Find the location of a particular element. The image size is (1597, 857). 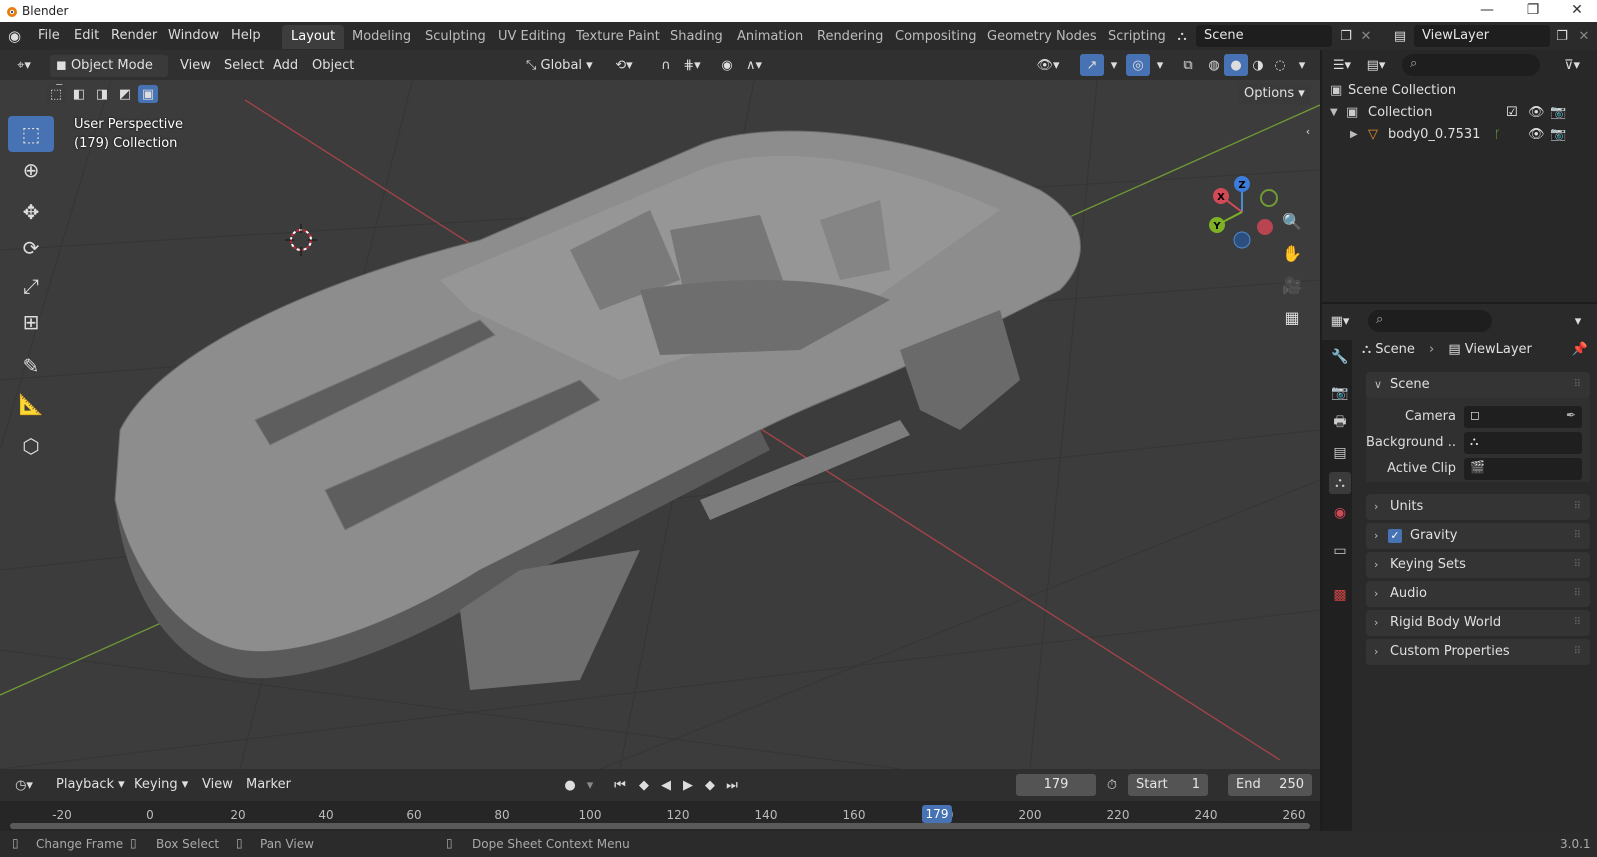

gravity-checkbox: ✓ is located at coordinates (1395, 536).